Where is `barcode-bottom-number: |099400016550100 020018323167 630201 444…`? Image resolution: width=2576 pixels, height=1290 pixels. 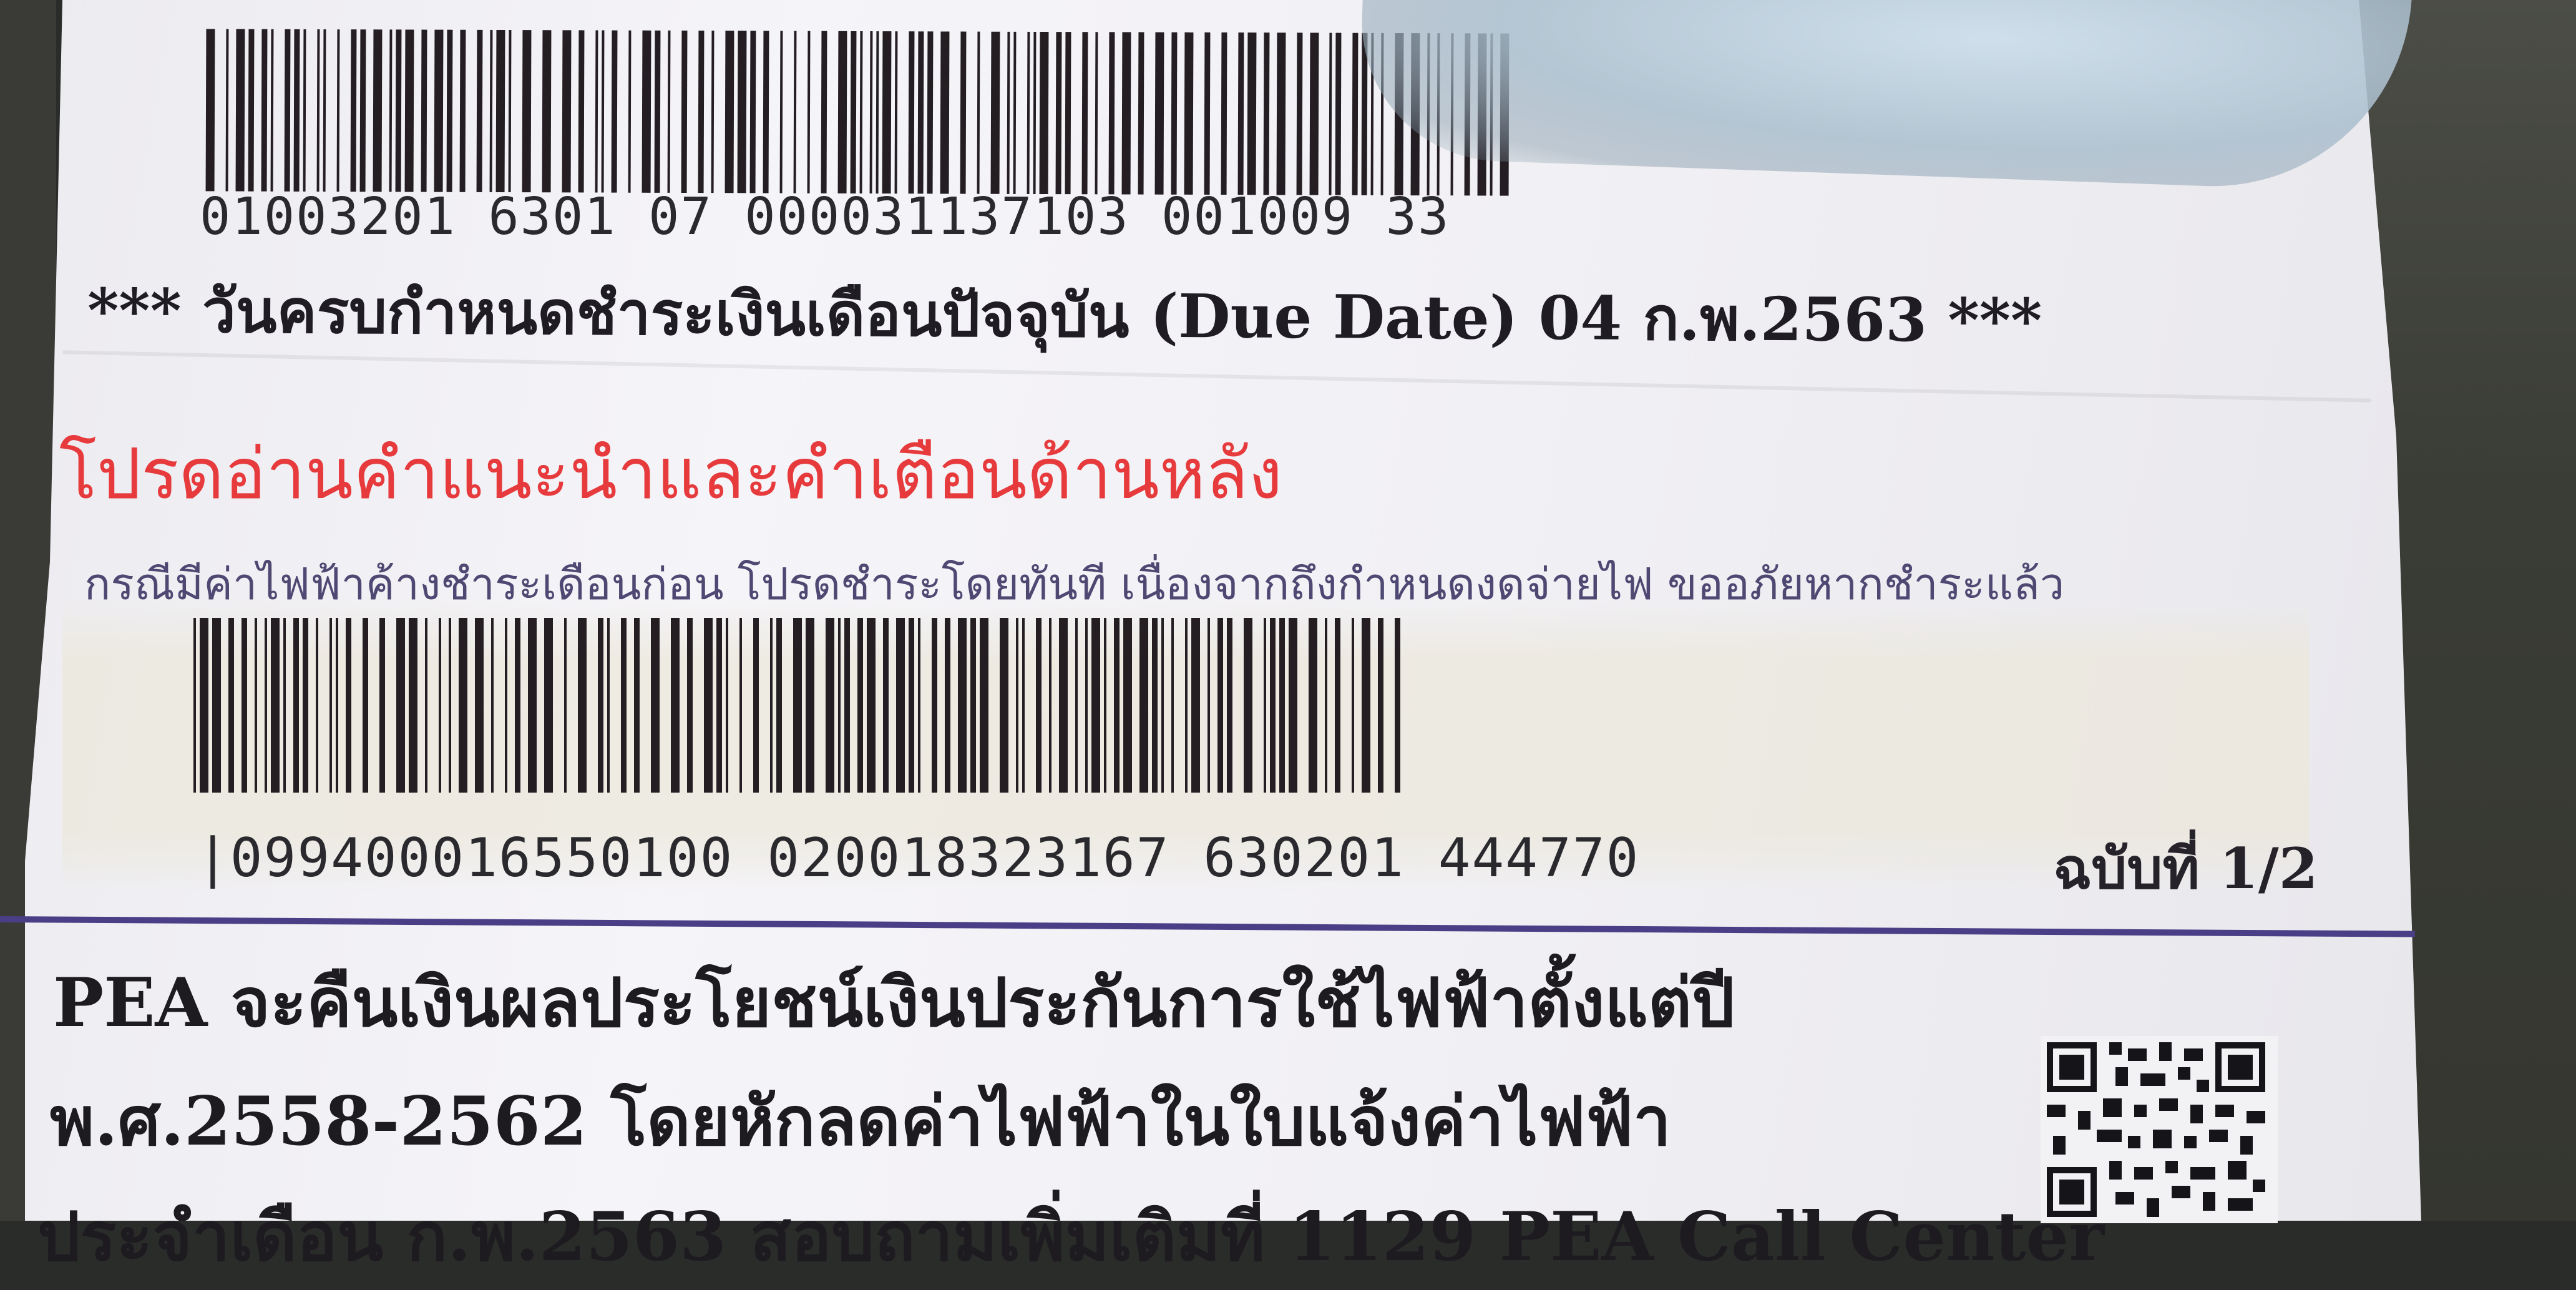 barcode-bottom-number: |099400016550100 020018323167 630201 444… is located at coordinates (918, 858).